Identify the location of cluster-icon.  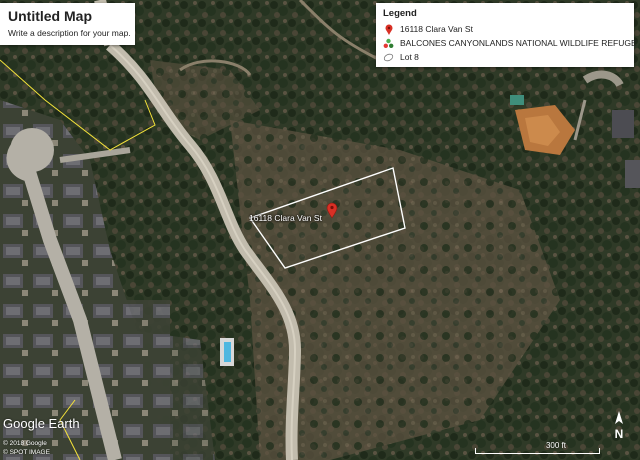
(388, 43).